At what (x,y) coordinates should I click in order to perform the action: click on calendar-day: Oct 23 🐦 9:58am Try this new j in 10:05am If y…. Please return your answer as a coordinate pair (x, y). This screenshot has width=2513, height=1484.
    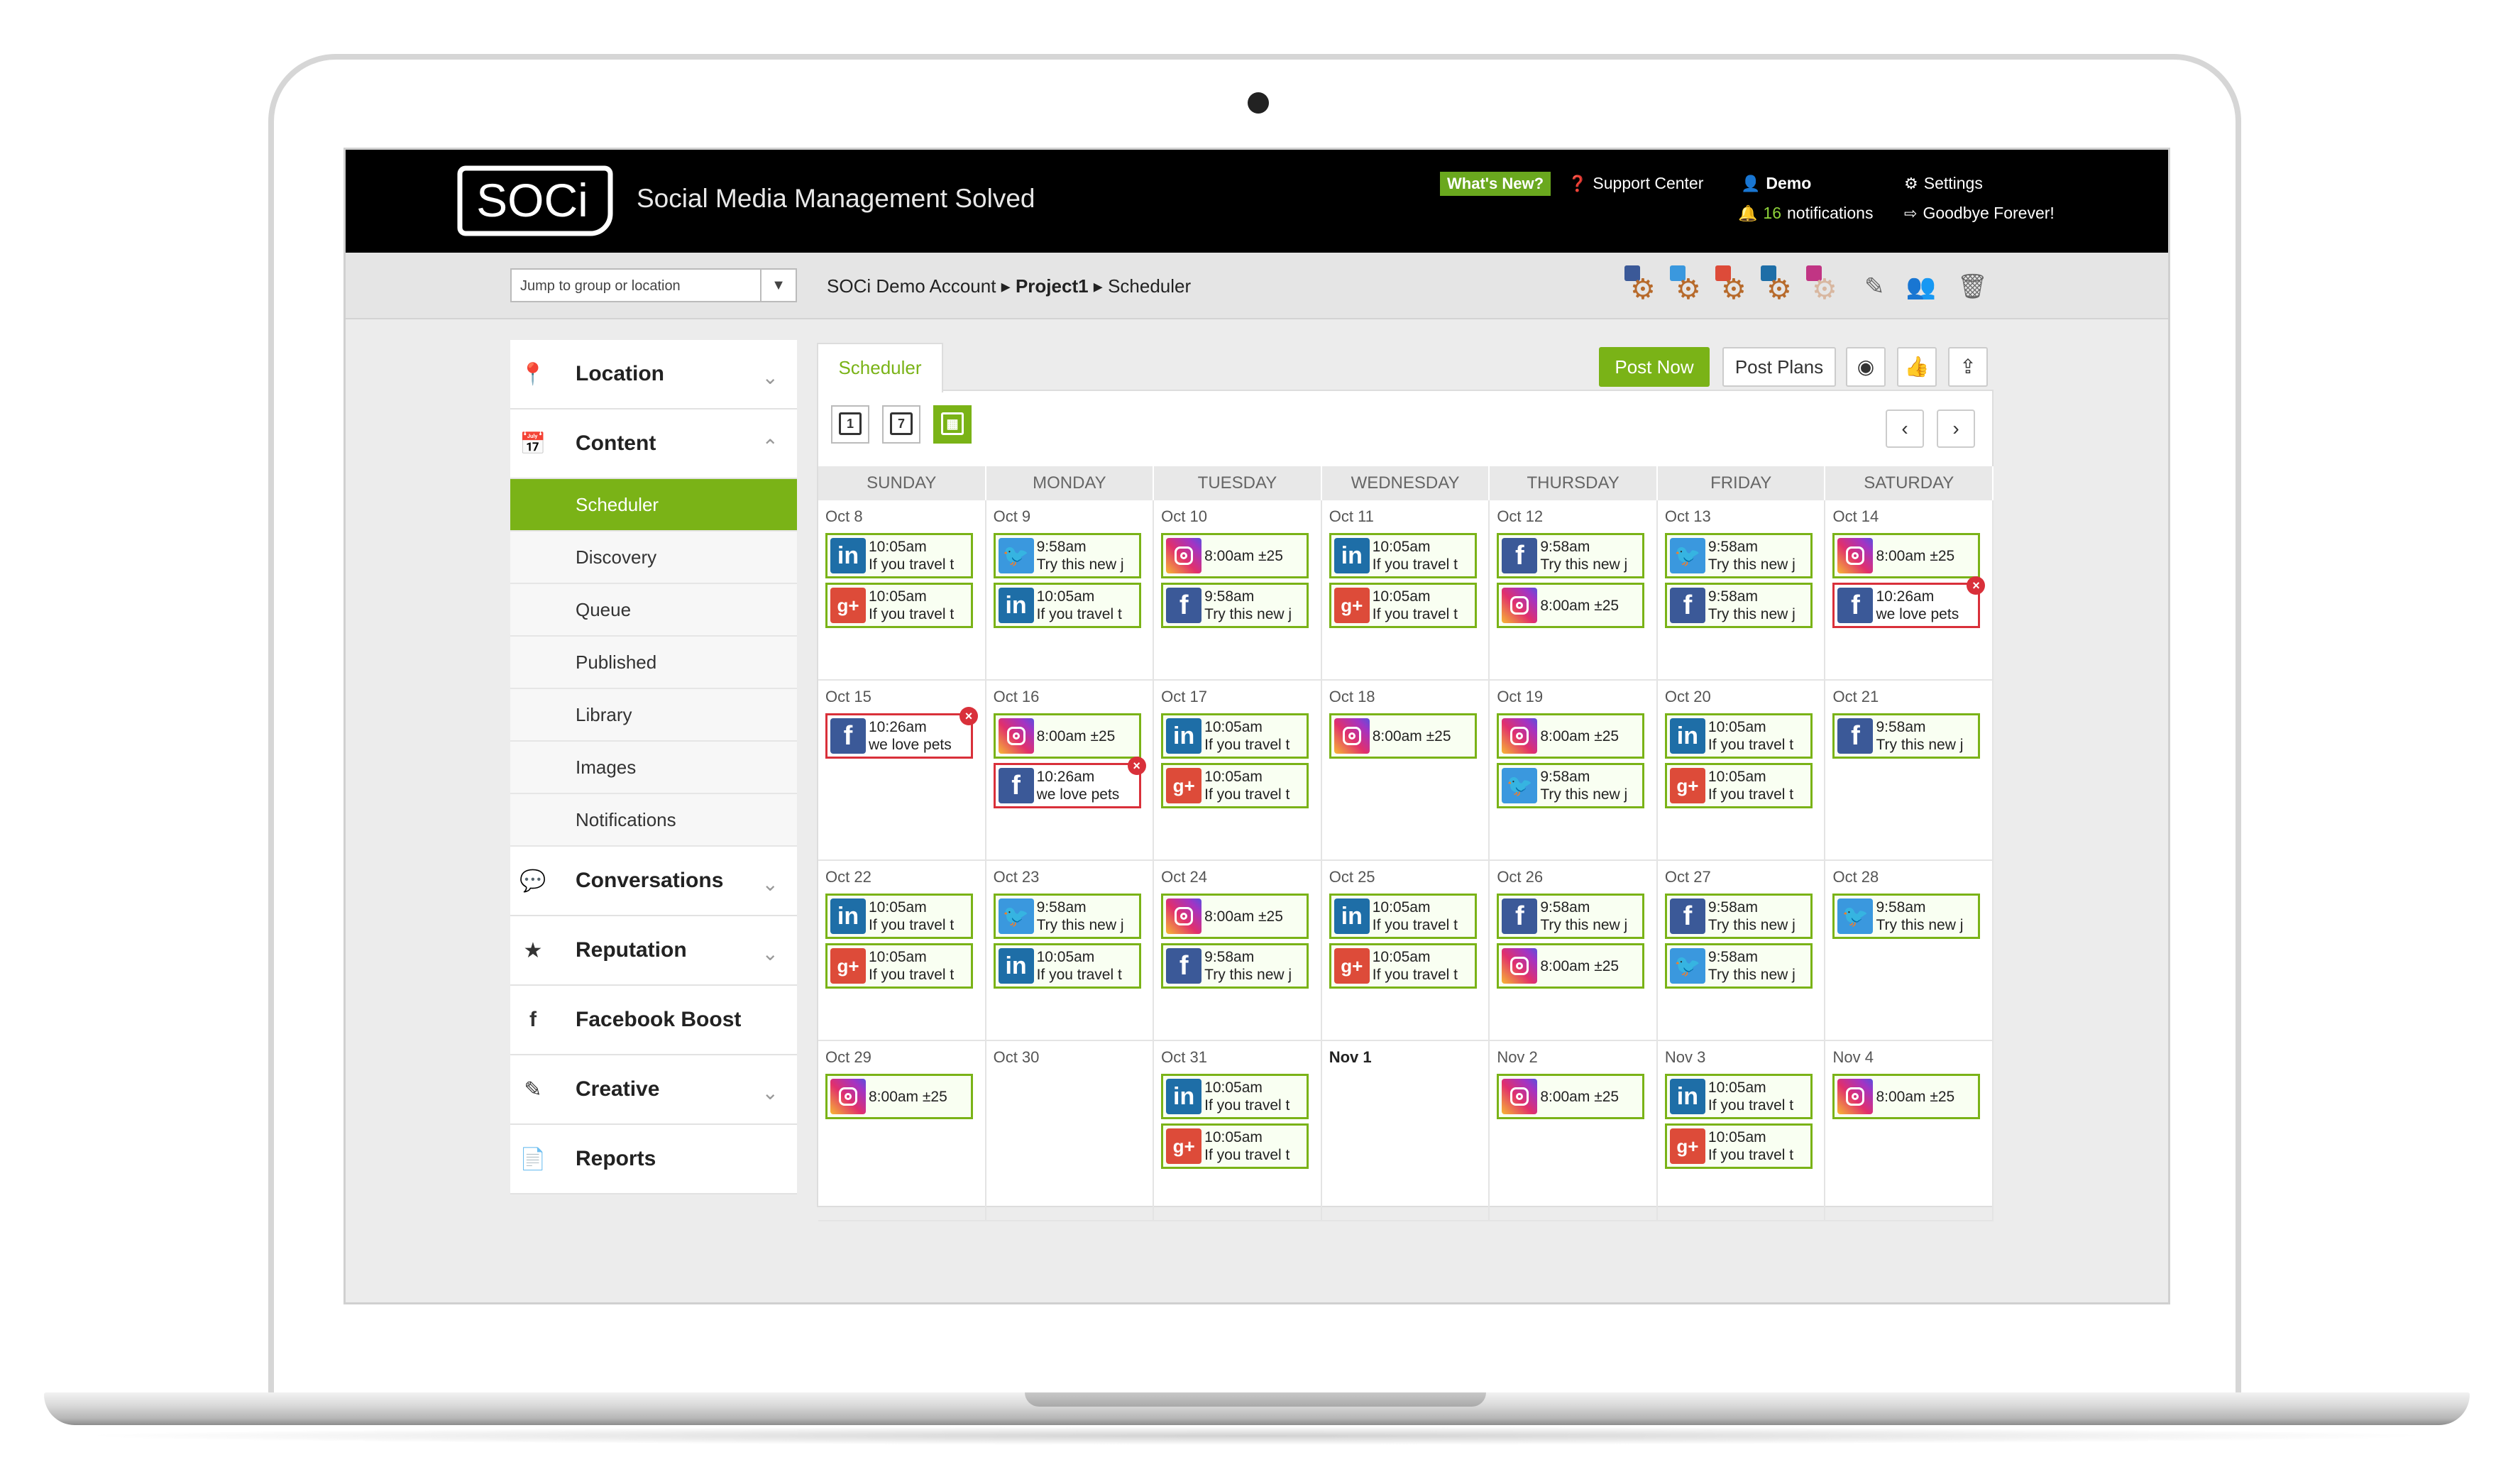
    Looking at the image, I should click on (1070, 950).